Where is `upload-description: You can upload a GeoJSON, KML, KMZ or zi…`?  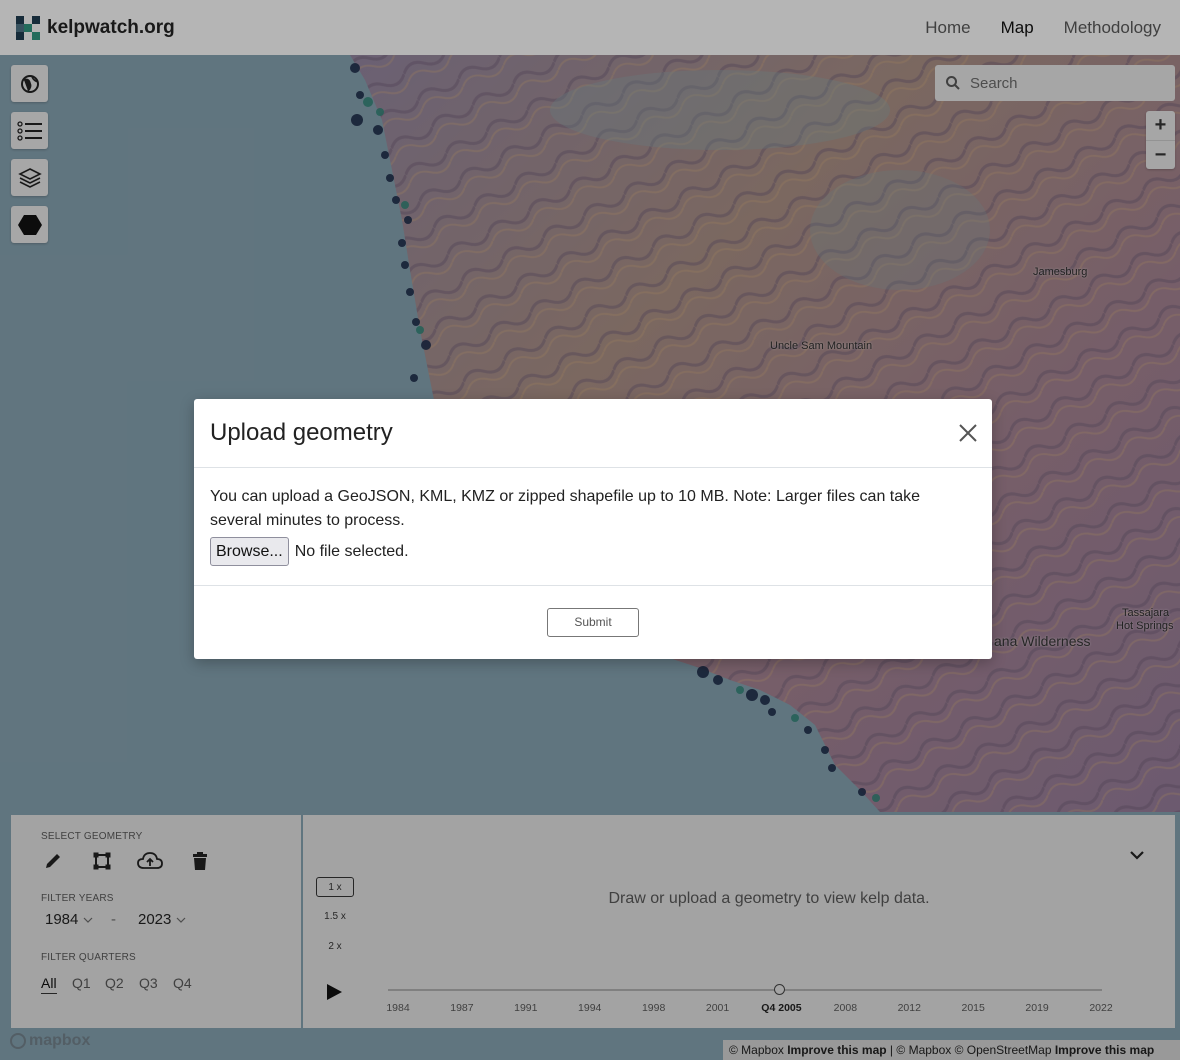 upload-description: You can upload a GeoJSON, KML, KMZ or zi… is located at coordinates (565, 508).